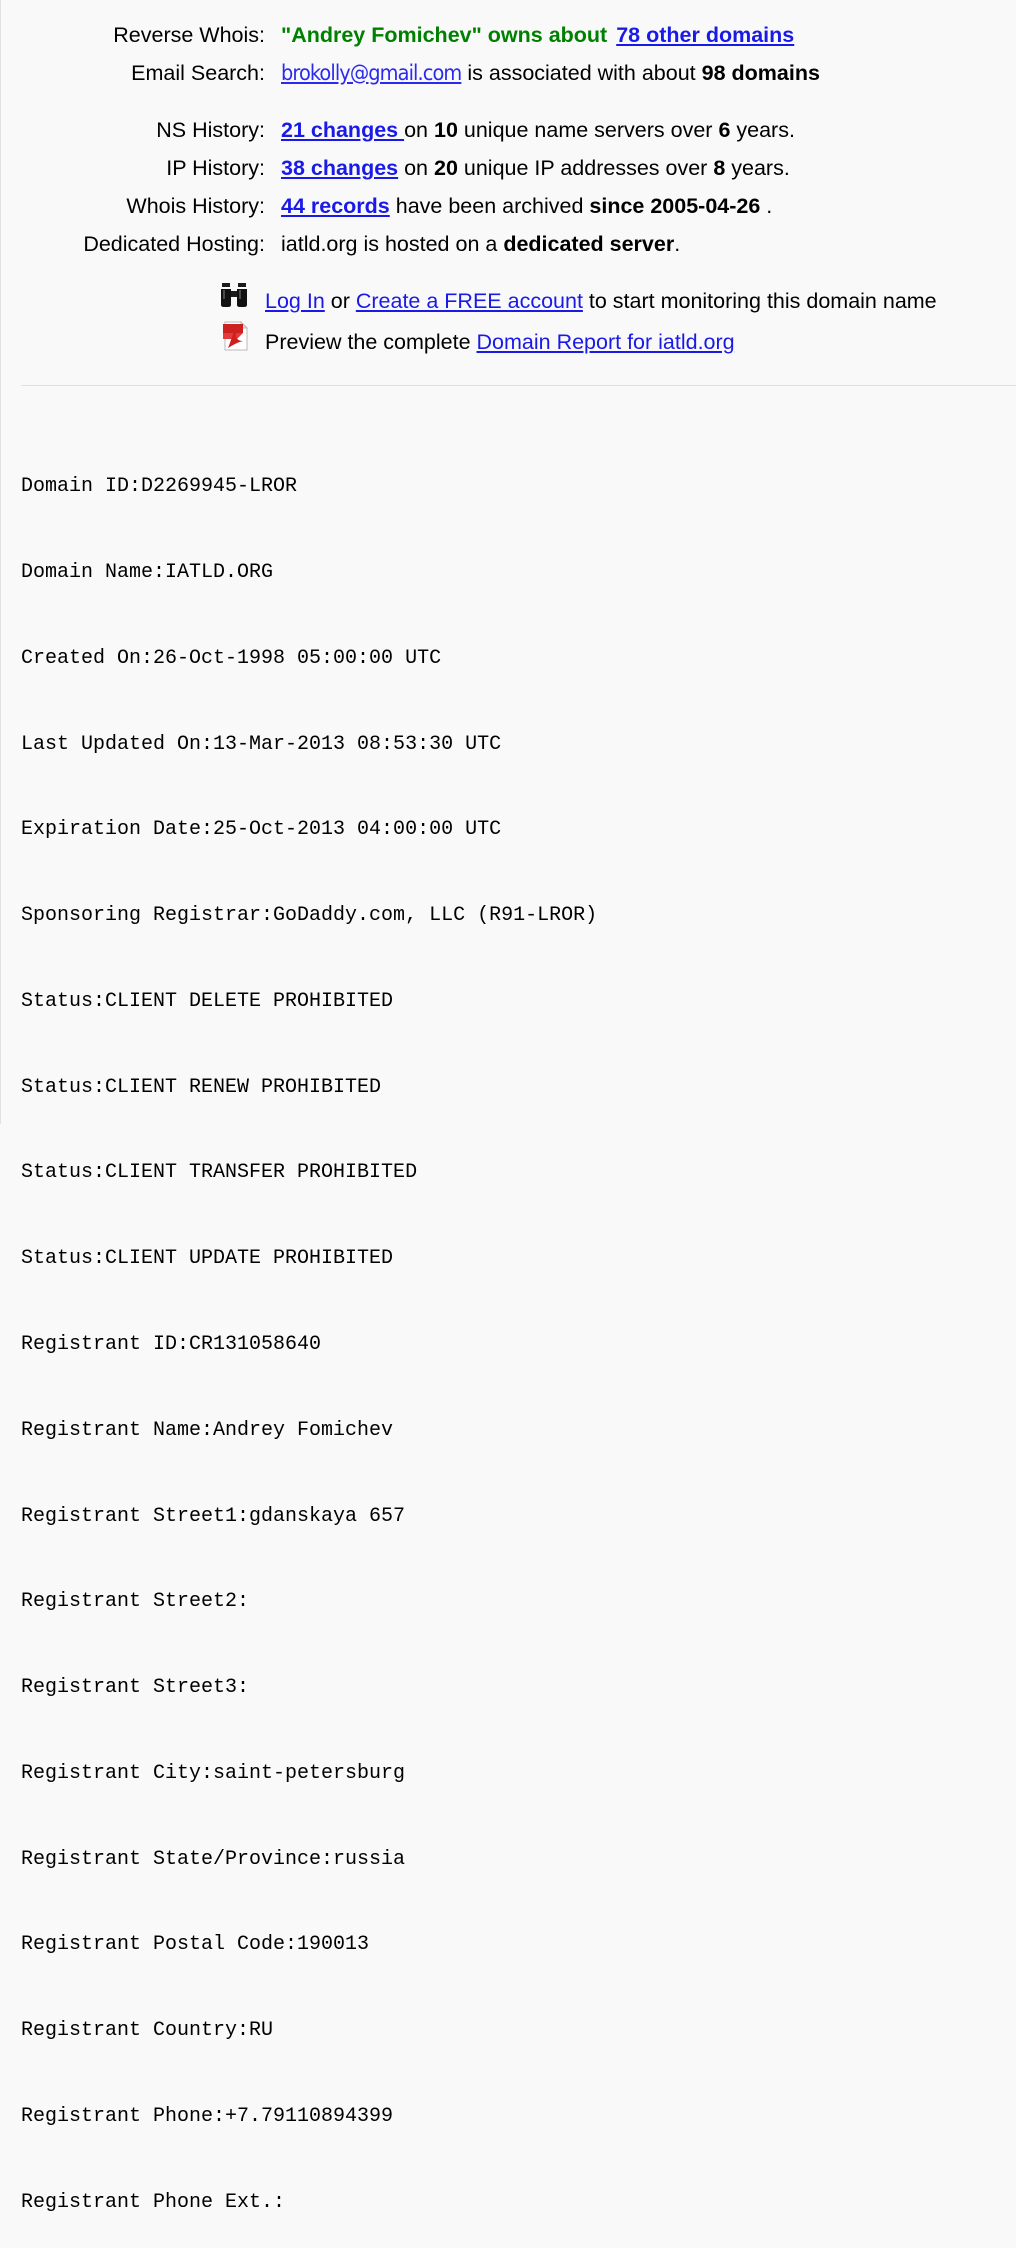  What do you see at coordinates (231, 658) in the screenshot?
I see `whois-line: Created On:26-Oct-1998 05:00:00 UTC` at bounding box center [231, 658].